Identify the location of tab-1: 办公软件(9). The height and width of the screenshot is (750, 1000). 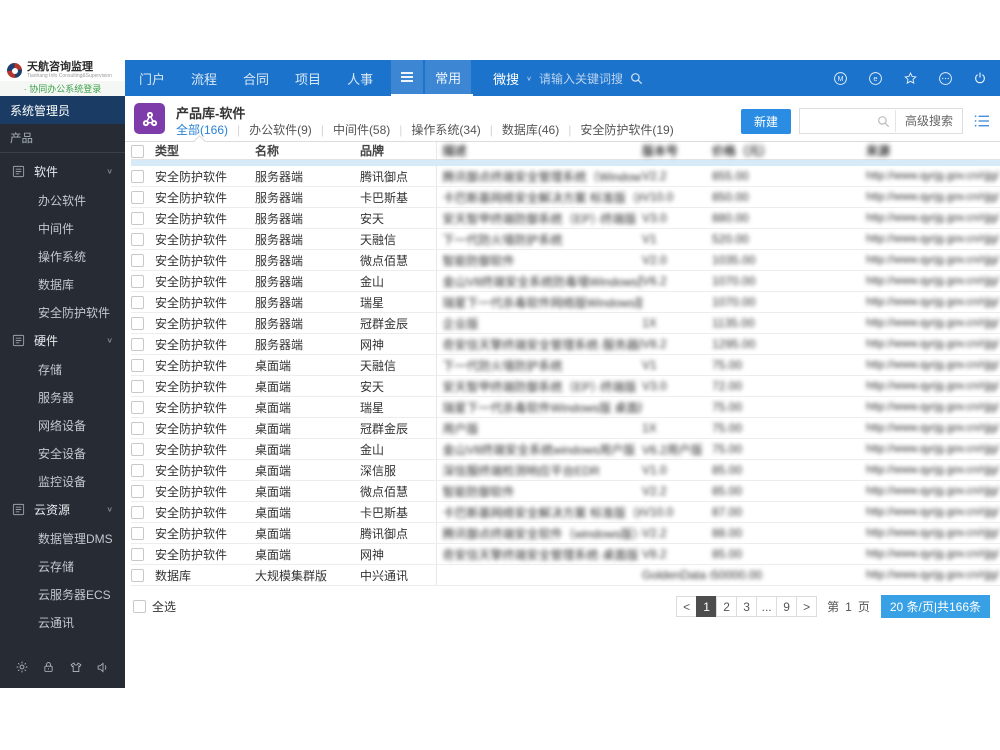
(280, 129).